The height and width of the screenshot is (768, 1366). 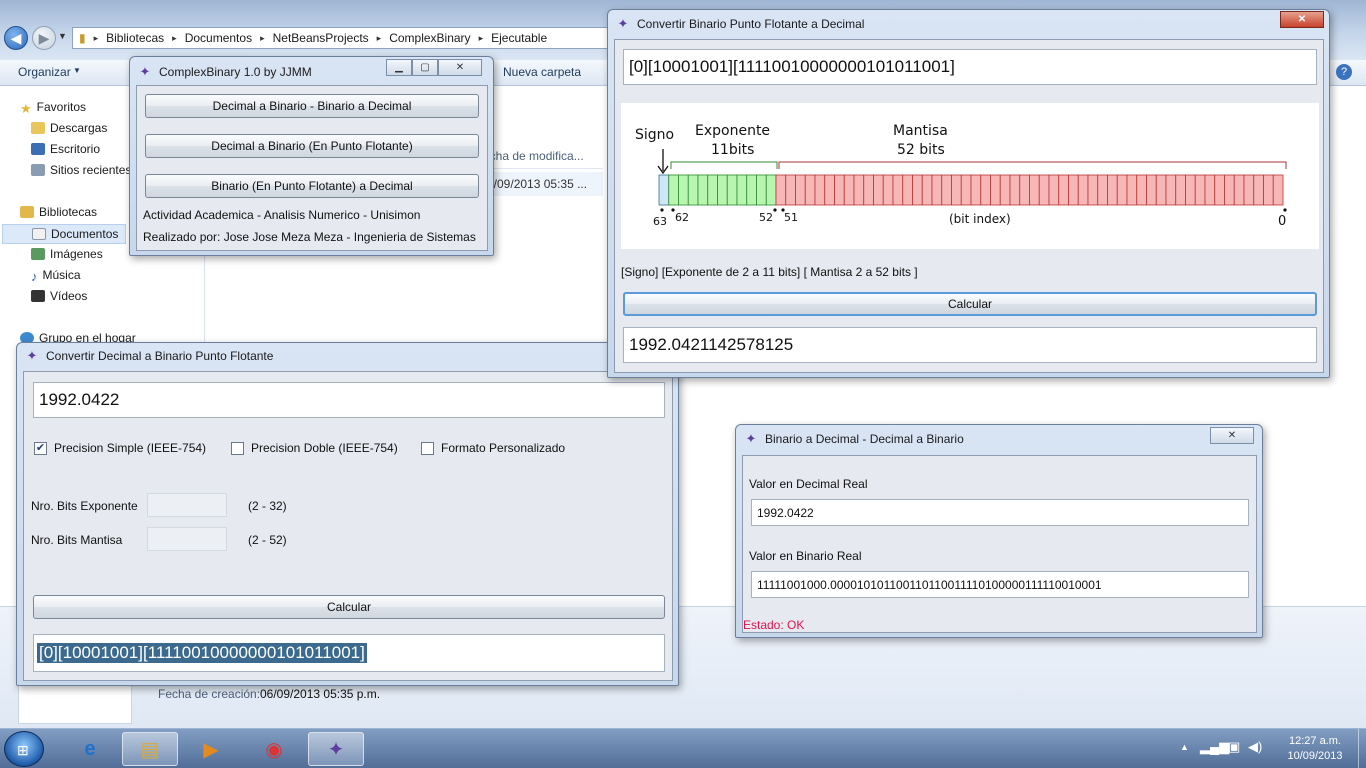 What do you see at coordinates (76, 254) in the screenshot?
I see `nav-imagenes-label: Imágenes` at bounding box center [76, 254].